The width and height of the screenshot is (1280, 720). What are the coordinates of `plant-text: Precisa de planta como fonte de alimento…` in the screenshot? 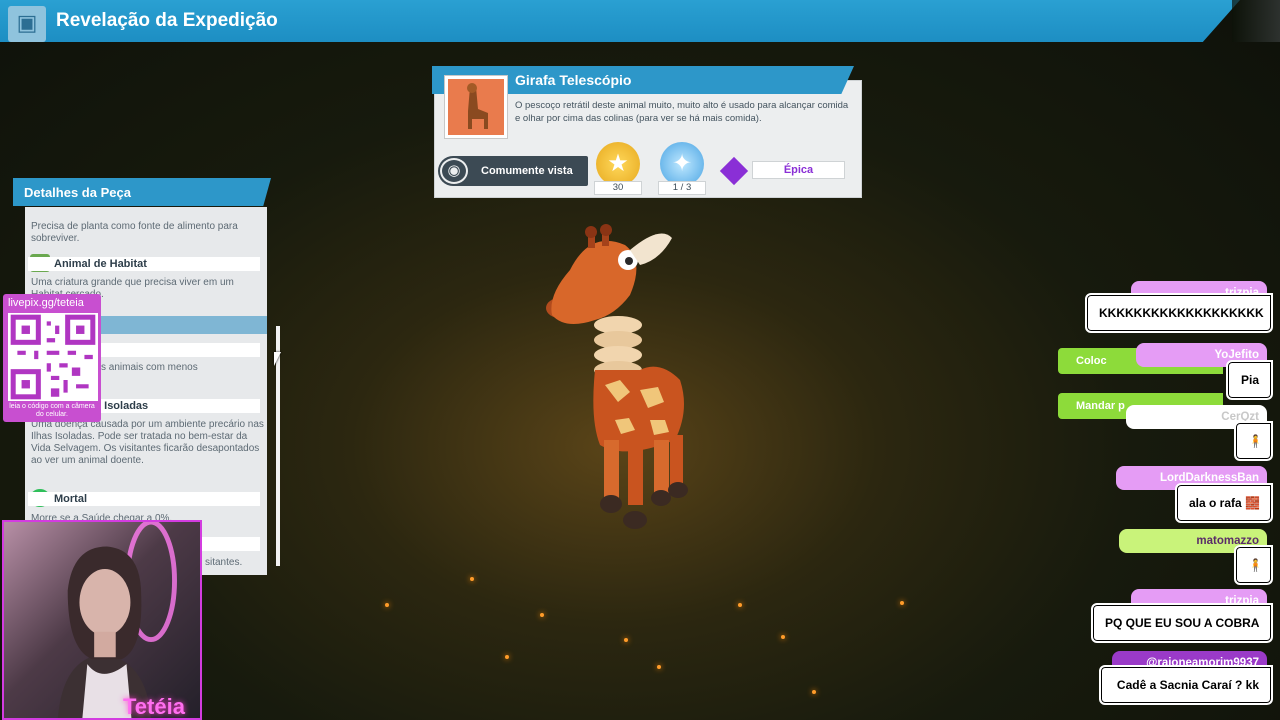 It's located at (134, 232).